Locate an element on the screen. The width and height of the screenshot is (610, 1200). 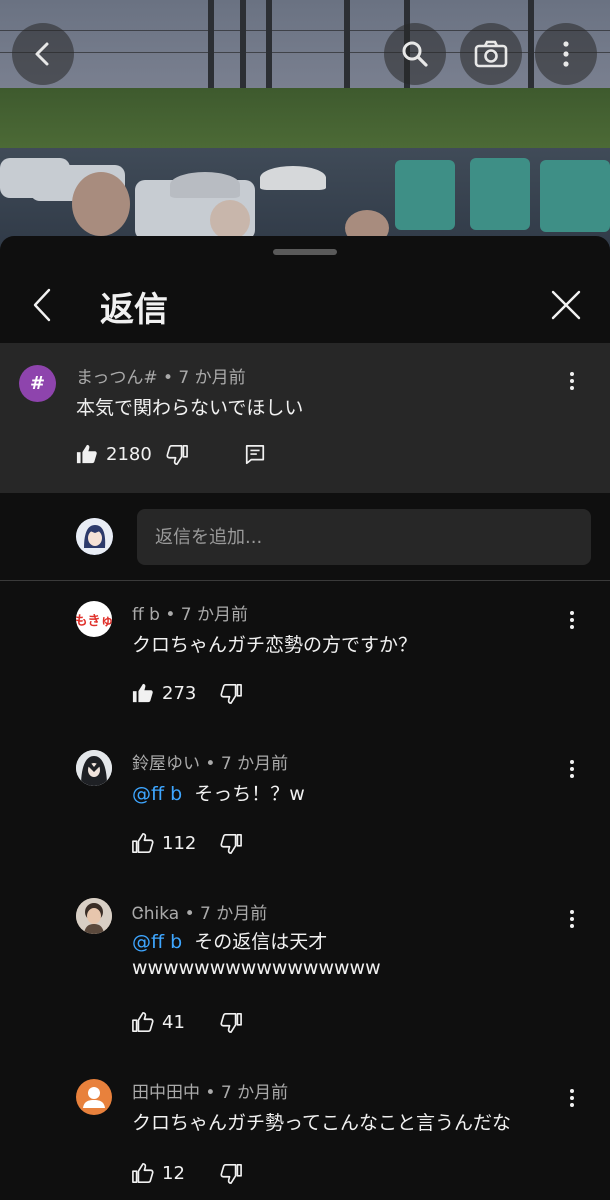
parent-comment: # まっつん# • 7 か月前 本気で関わらないでほしい 2180 is located at coordinates (305, 418).